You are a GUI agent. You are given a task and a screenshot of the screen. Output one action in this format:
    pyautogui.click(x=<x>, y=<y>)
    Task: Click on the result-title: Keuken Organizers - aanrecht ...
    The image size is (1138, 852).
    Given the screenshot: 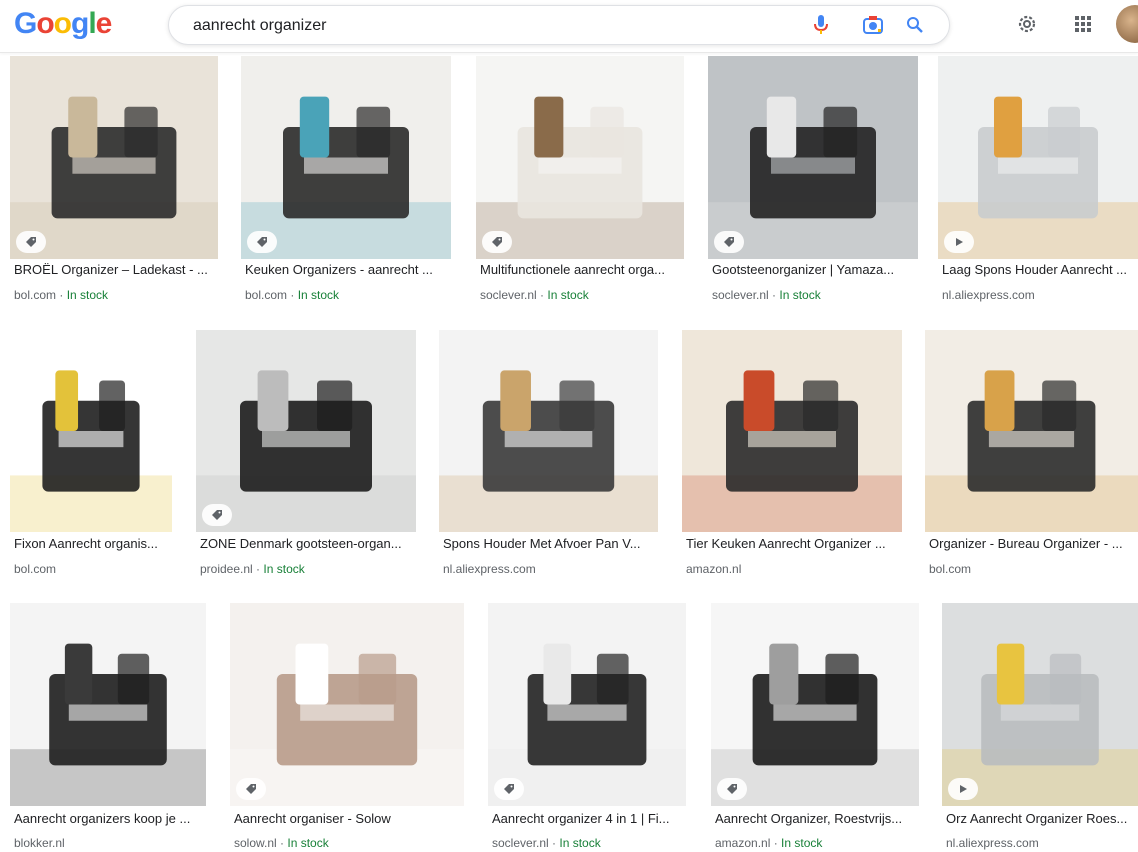 What is the action you would take?
    pyautogui.click(x=347, y=269)
    